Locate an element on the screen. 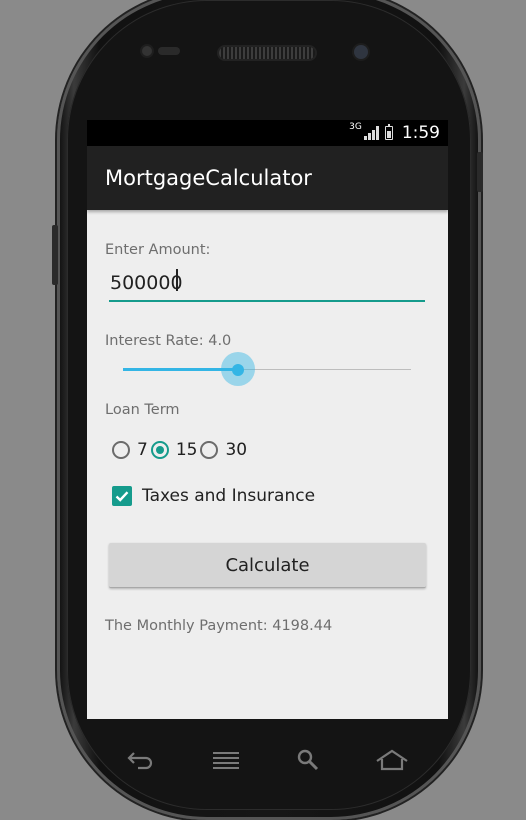 Image resolution: width=526 pixels, height=820 pixels. signal-icon is located at coordinates (371, 133).